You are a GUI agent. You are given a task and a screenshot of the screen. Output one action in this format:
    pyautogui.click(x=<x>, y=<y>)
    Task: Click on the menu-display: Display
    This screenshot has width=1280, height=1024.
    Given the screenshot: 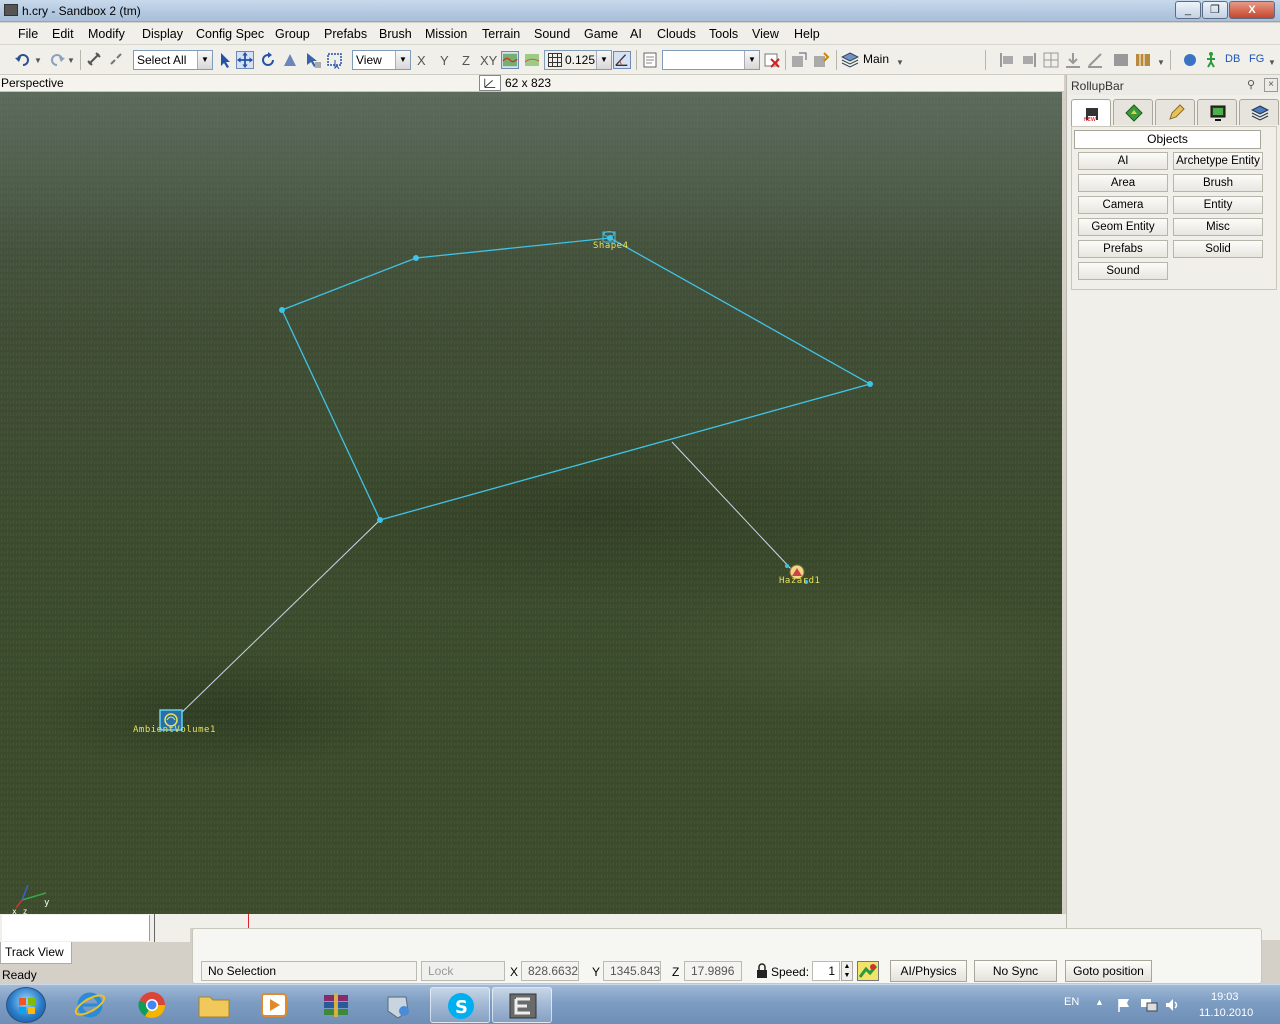 What is the action you would take?
    pyautogui.click(x=162, y=34)
    